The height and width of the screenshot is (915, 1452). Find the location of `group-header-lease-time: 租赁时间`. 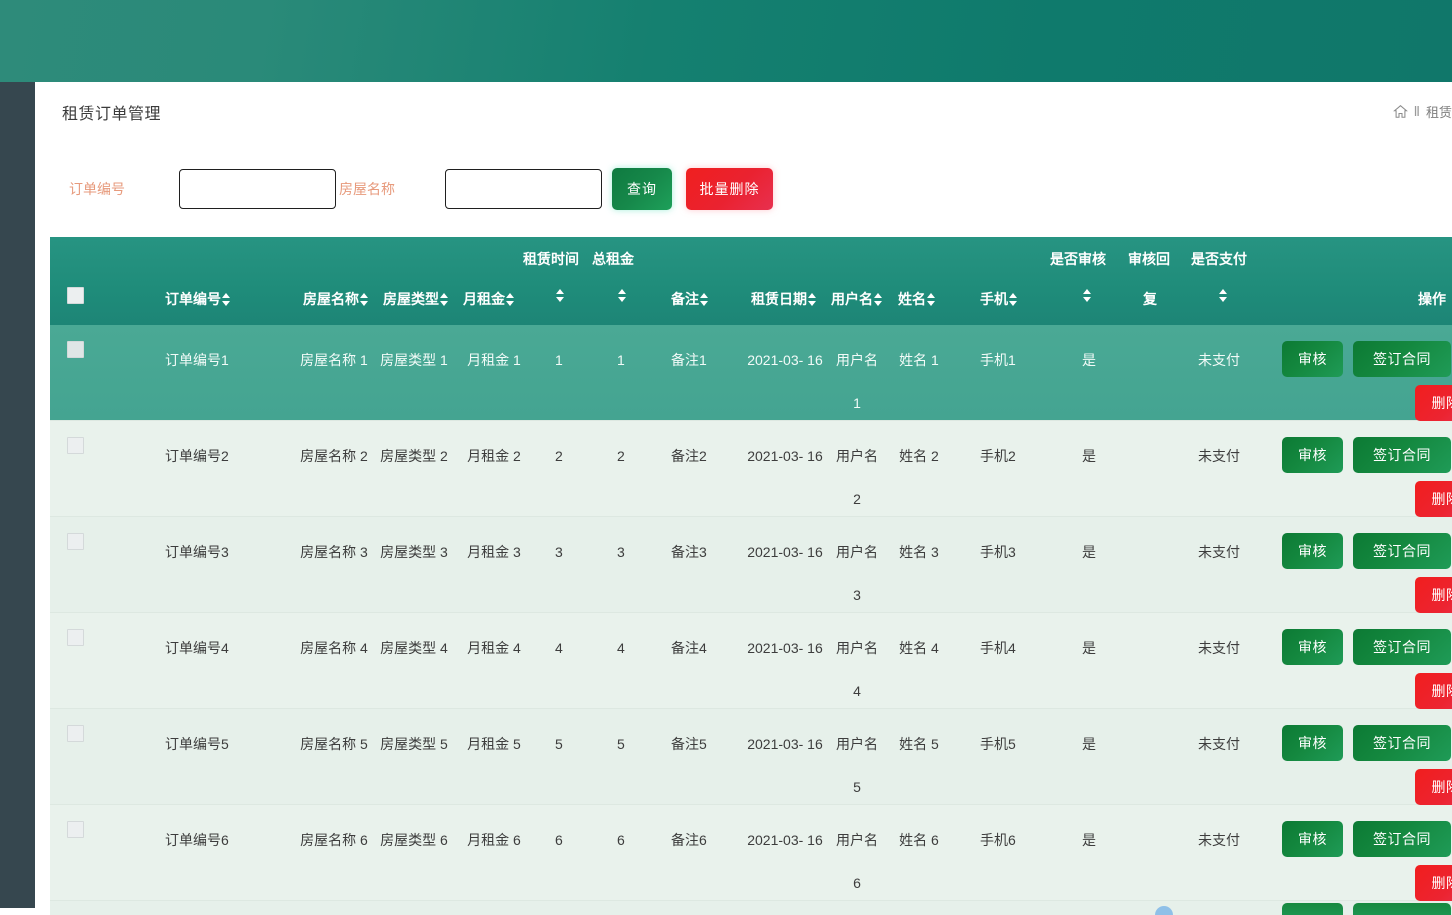

group-header-lease-time: 租赁时间 is located at coordinates (551, 259).